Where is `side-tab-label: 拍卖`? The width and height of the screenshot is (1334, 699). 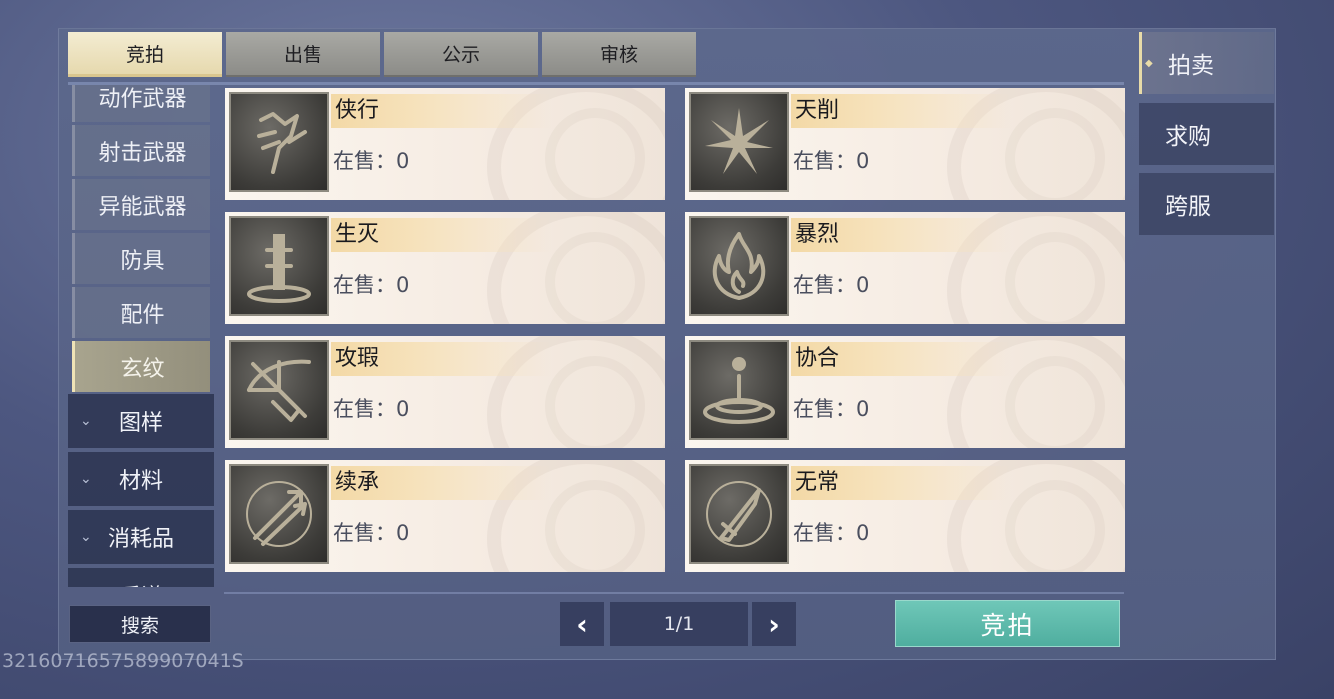
side-tab-label: 拍卖 is located at coordinates (1191, 66).